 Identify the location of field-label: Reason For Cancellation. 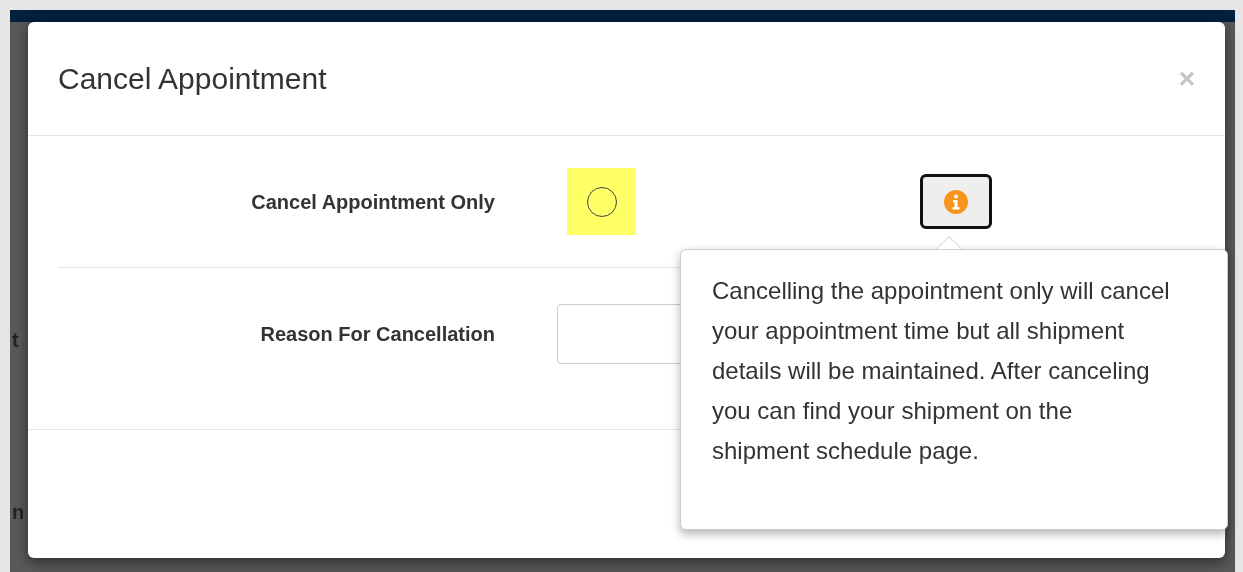
(377, 334).